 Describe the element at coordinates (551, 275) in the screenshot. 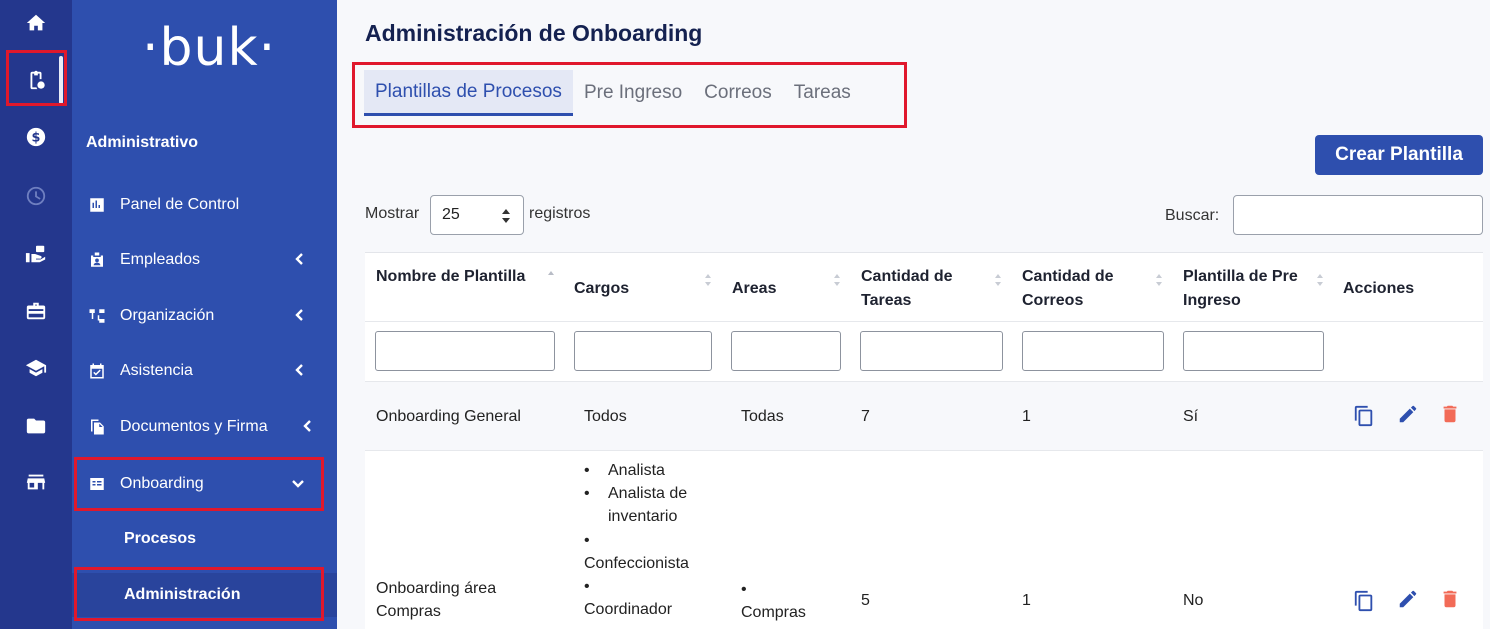

I see `sort-asc-icon` at that location.